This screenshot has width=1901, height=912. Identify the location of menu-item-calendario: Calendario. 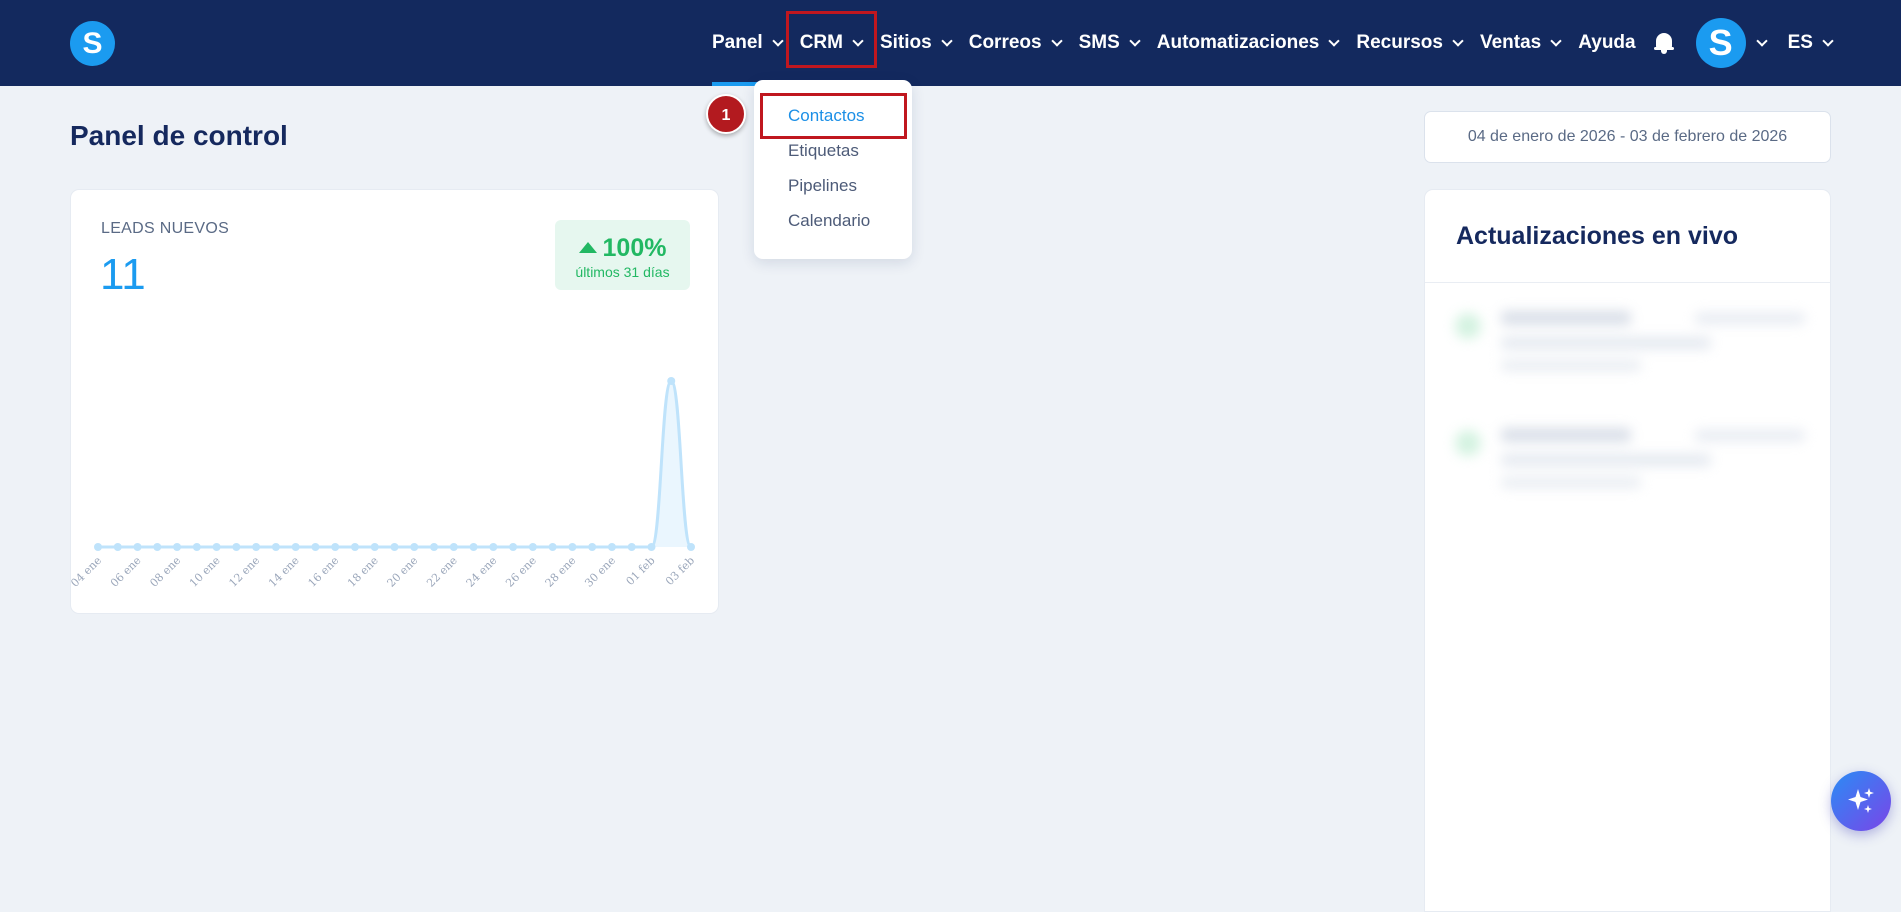
(829, 221).